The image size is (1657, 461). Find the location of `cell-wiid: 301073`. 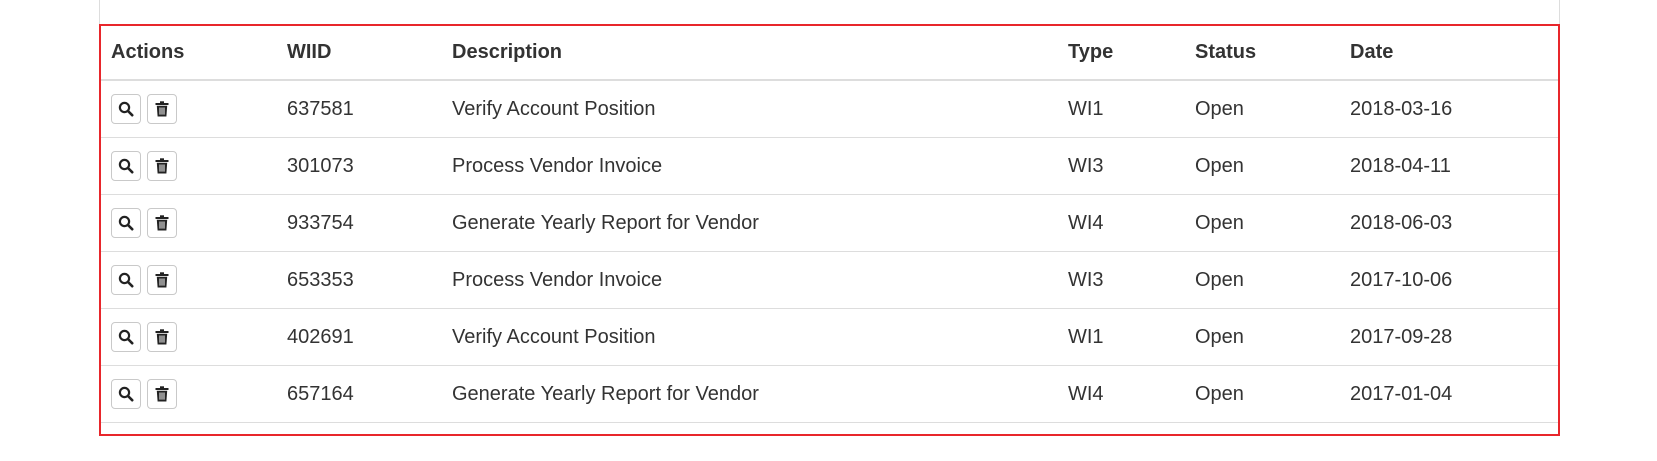

cell-wiid: 301073 is located at coordinates (359, 166).